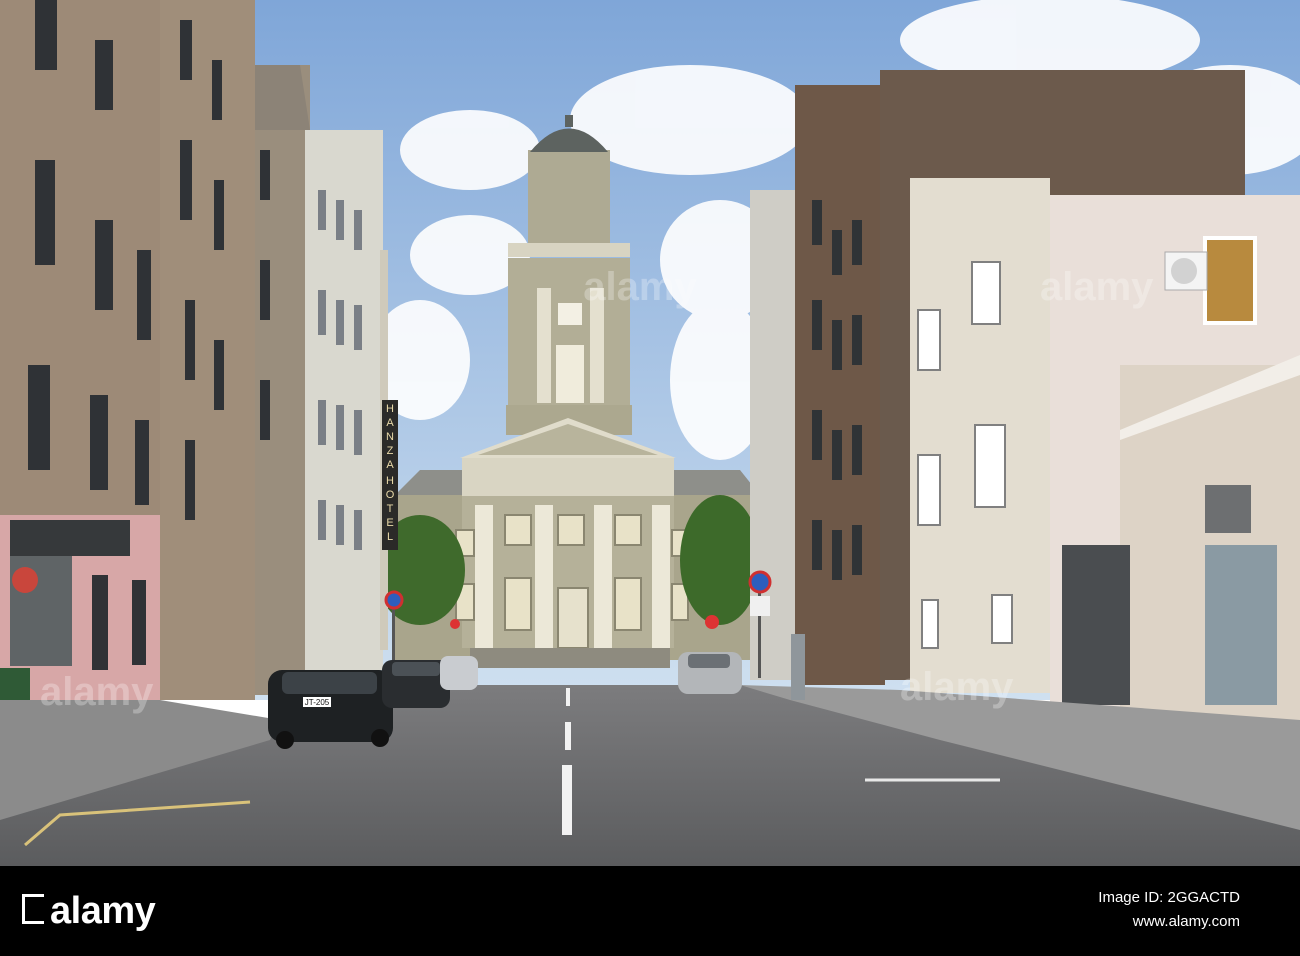 Image resolution: width=1300 pixels, height=956 pixels. Describe the element at coordinates (1241, 625) in the screenshot. I see `utility-door` at that location.